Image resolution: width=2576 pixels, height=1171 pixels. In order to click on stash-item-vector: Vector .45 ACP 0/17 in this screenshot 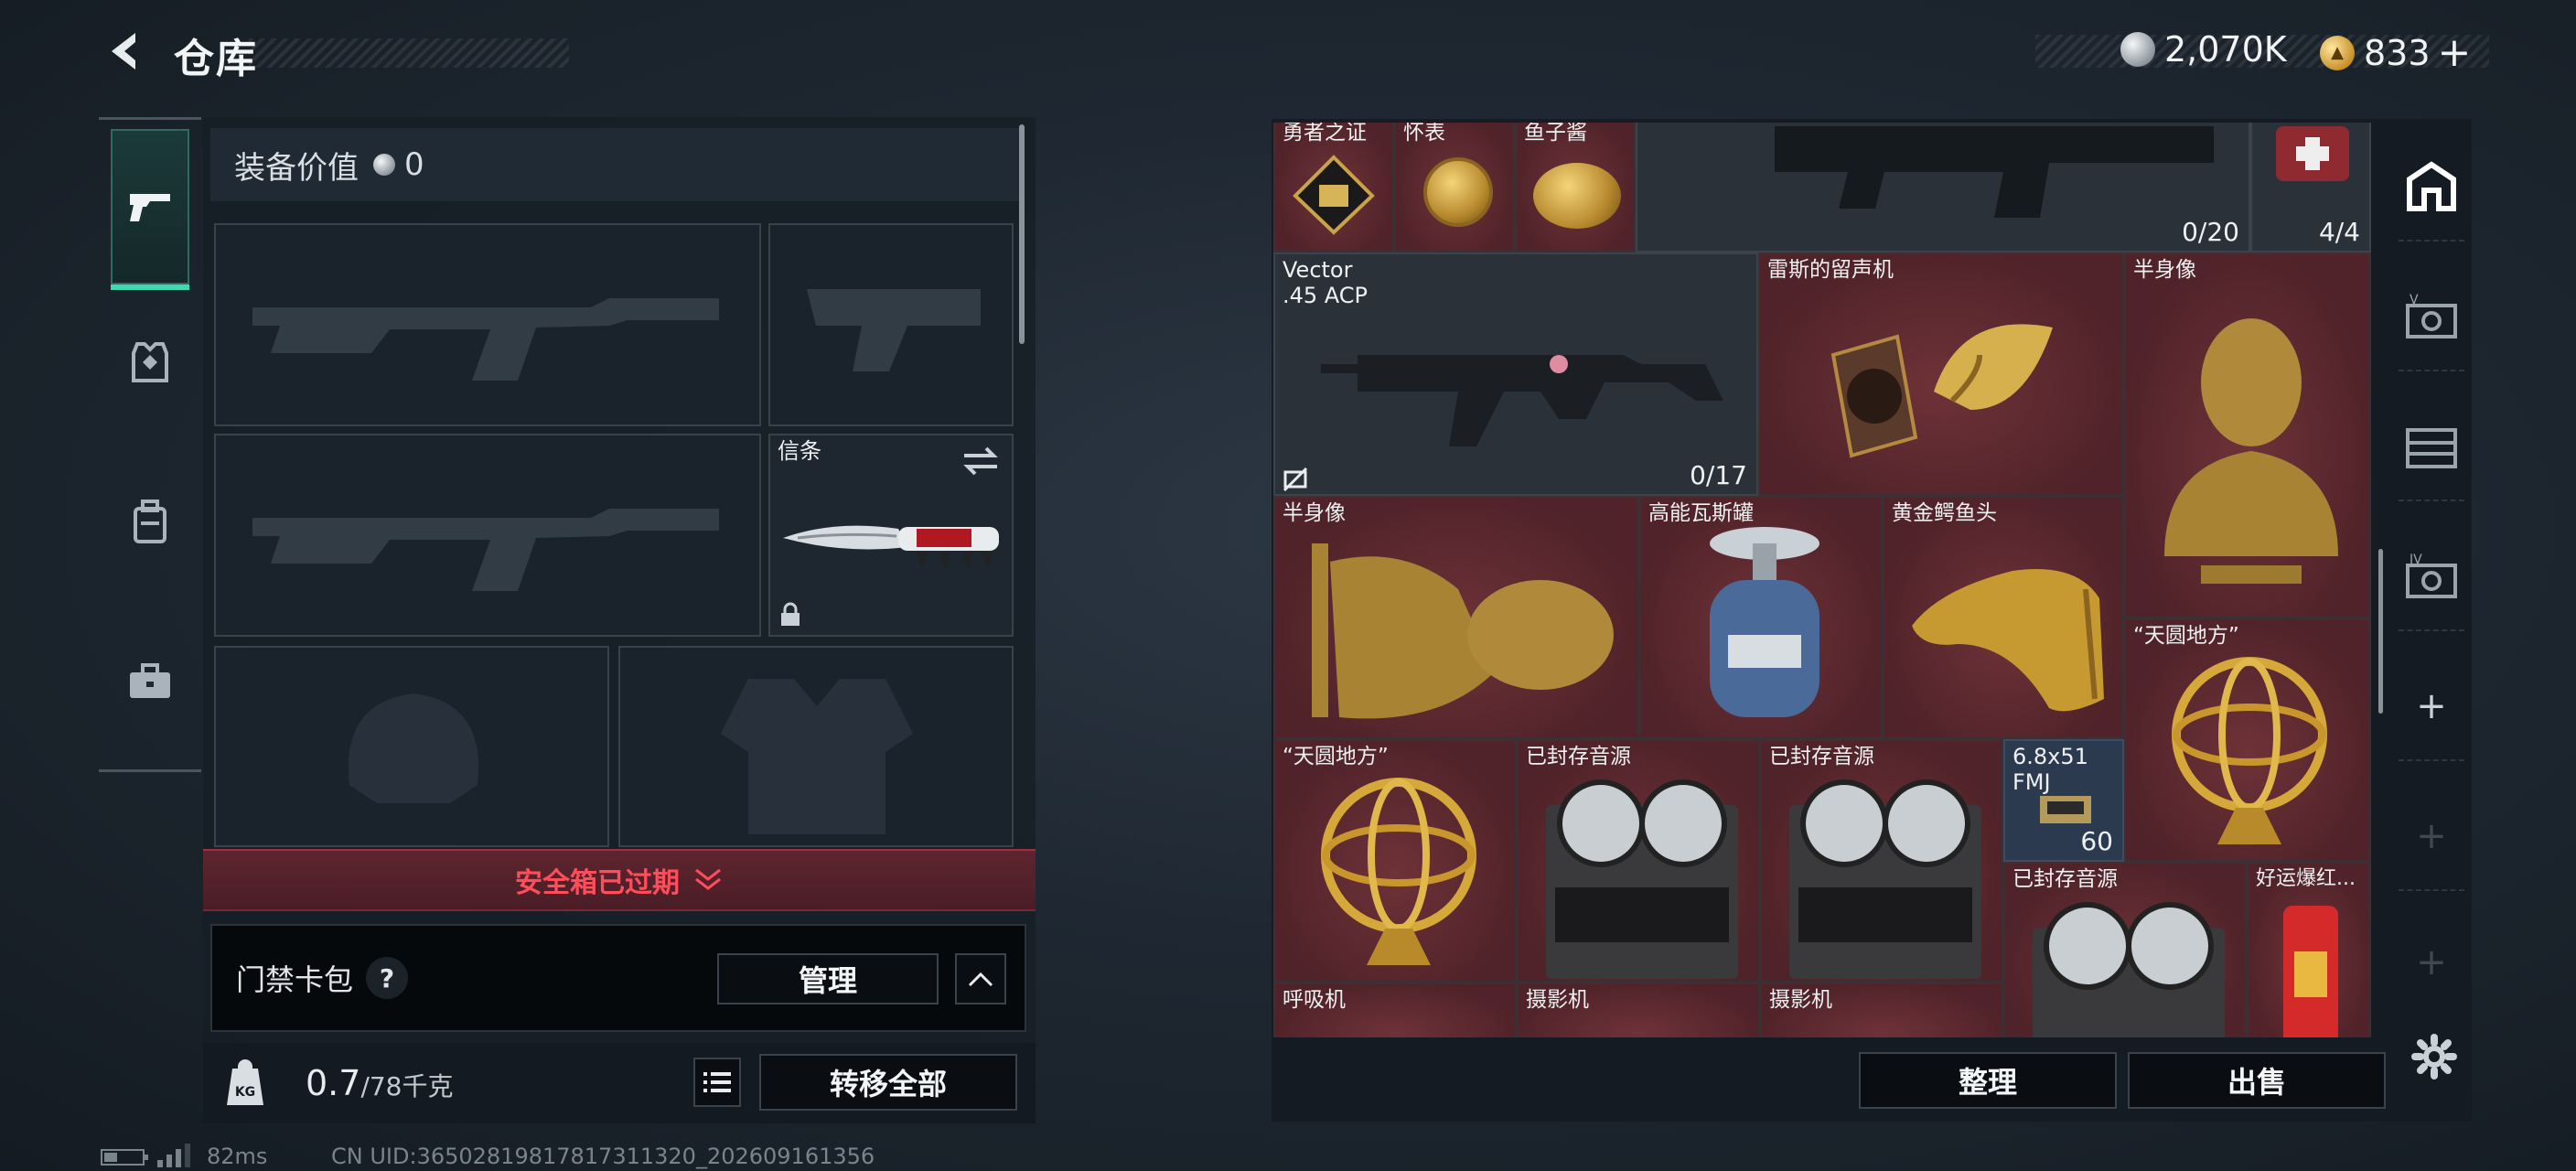, I will do `click(1516, 374)`.